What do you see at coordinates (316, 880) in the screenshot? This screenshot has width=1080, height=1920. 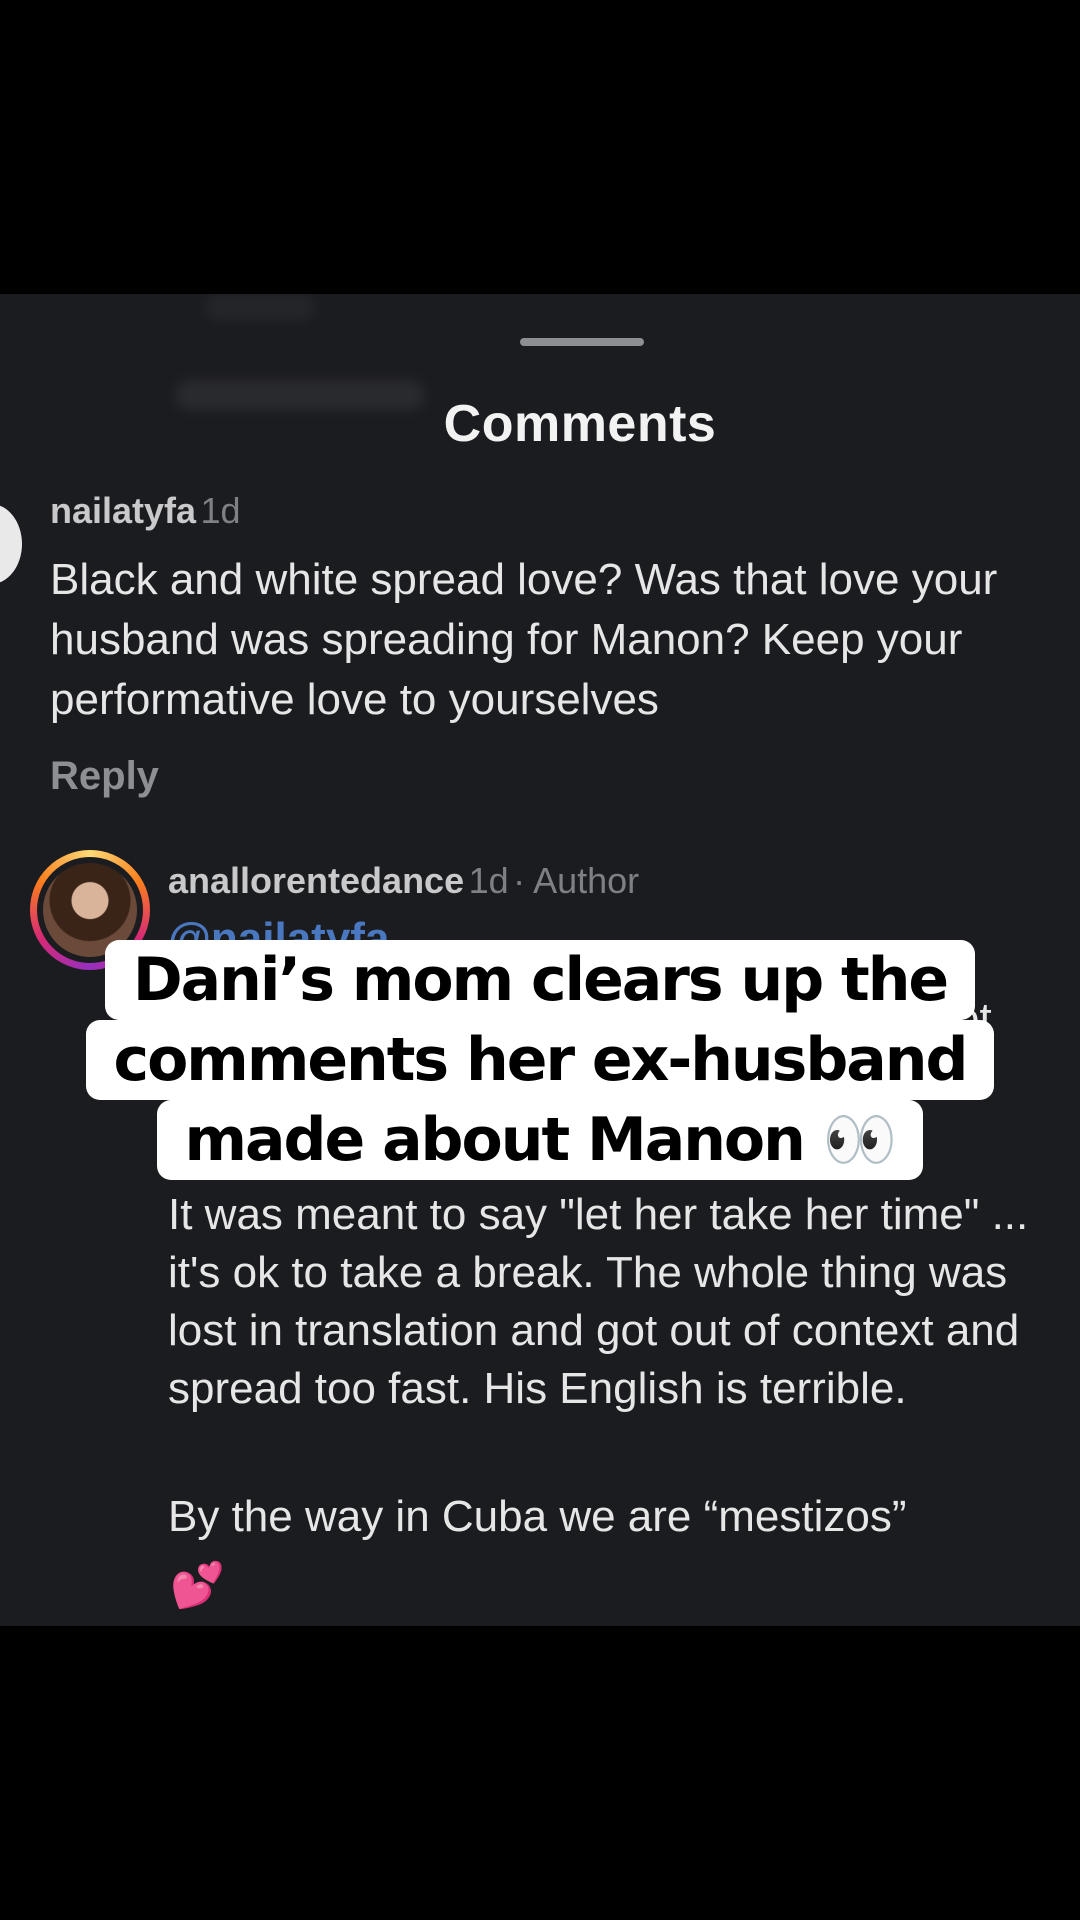 I see `reply-username: anallorentedance` at bounding box center [316, 880].